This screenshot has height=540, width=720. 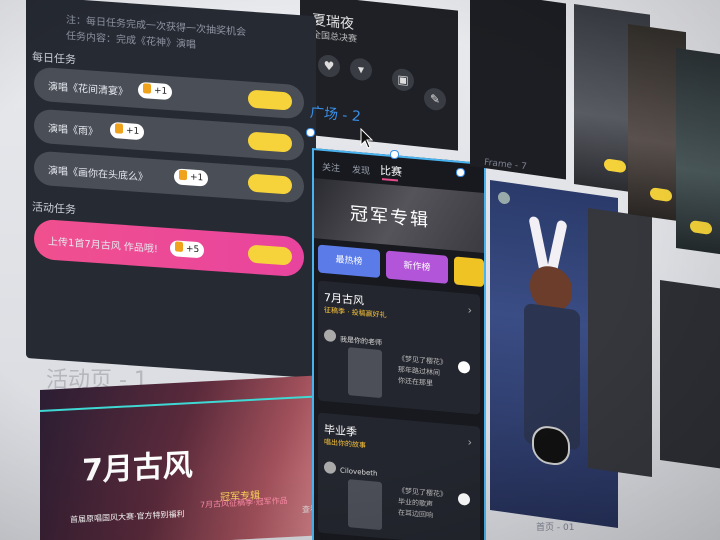 What do you see at coordinates (361, 169) in the screenshot?
I see `tab-discover: 发现` at bounding box center [361, 169].